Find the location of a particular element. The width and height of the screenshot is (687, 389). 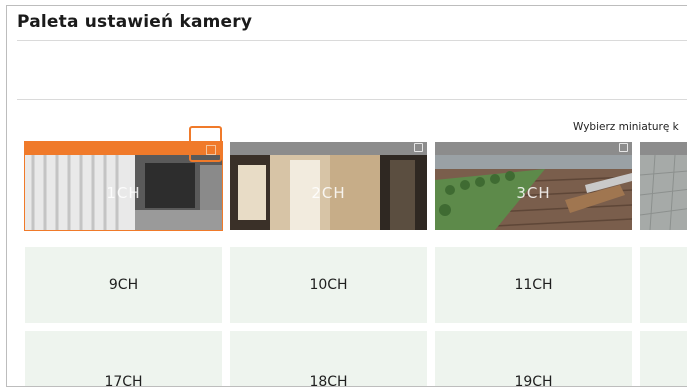

channel-tile-17ch: 17CH is located at coordinates (123, 358).